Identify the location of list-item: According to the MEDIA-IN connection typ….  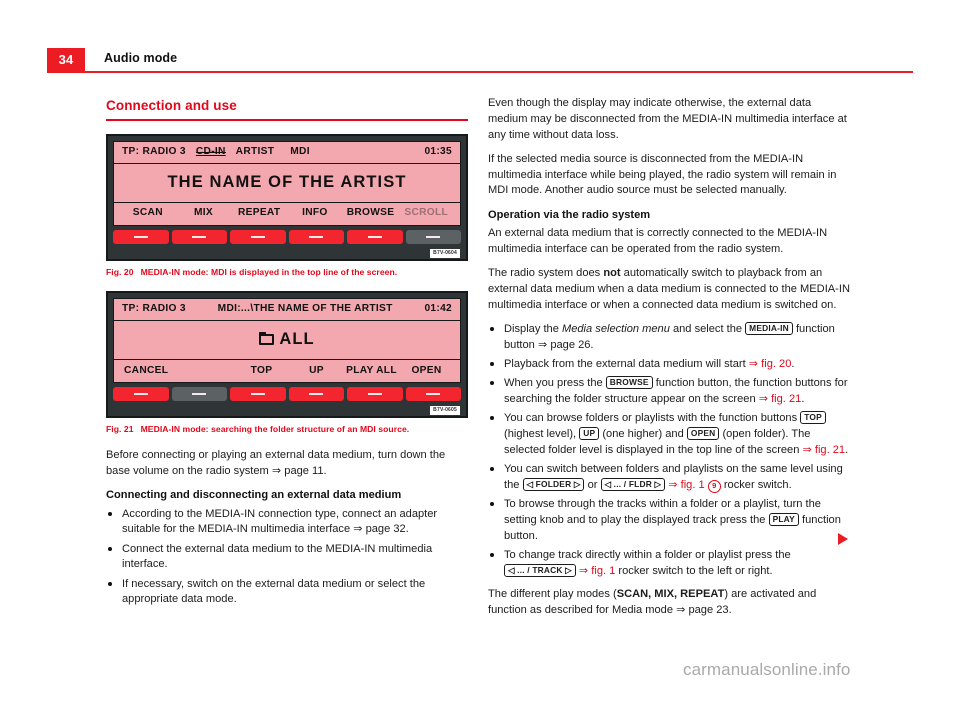
(287, 523).